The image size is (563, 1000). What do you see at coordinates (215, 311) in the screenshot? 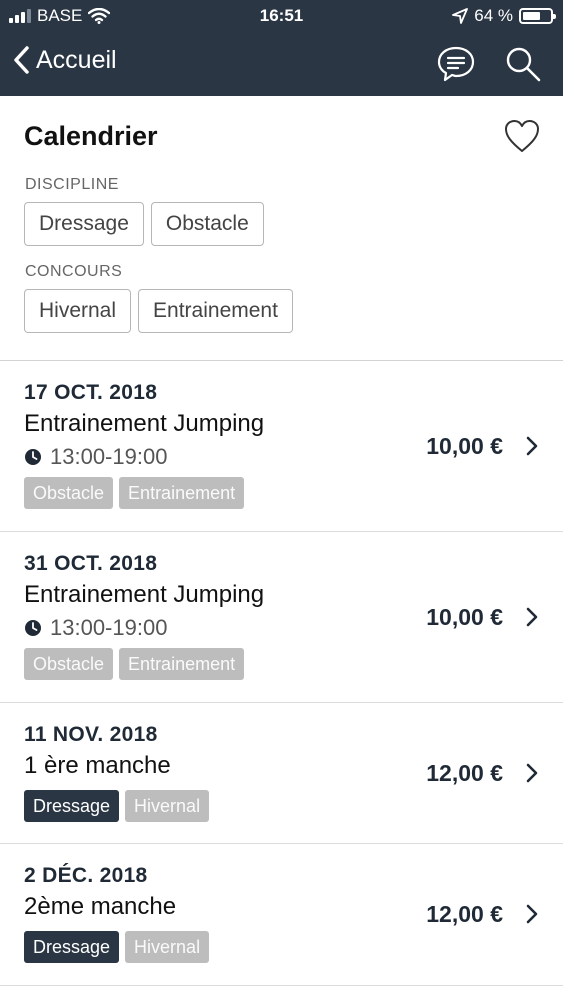
I see `filter-chip-entrainement: Entrainement` at bounding box center [215, 311].